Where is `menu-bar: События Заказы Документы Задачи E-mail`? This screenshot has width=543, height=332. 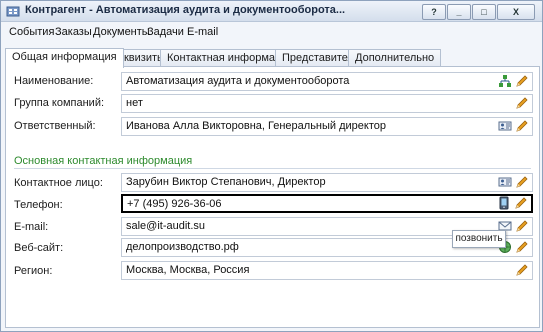
menu-bar: События Заказы Документы Задачи E-mail is located at coordinates (271, 32).